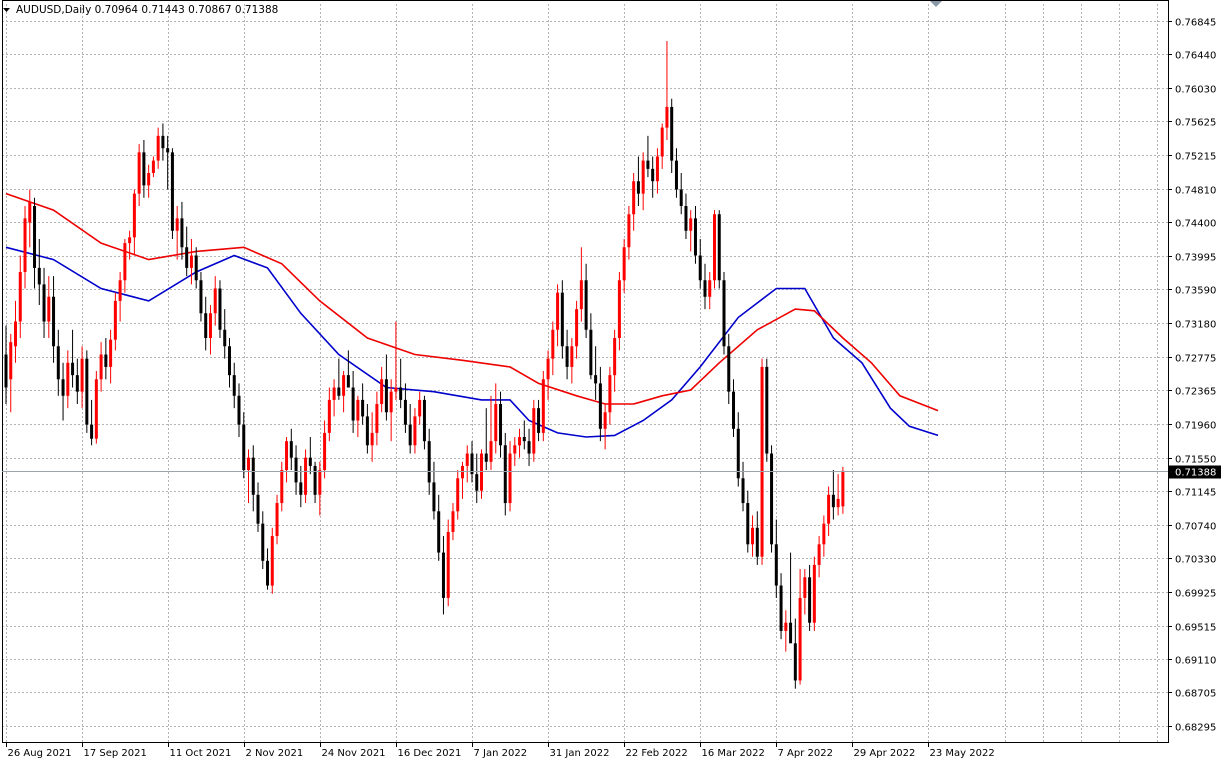 This screenshot has height=762, width=1227. I want to click on x-tick-label: 31 Jan 2022, so click(580, 753).